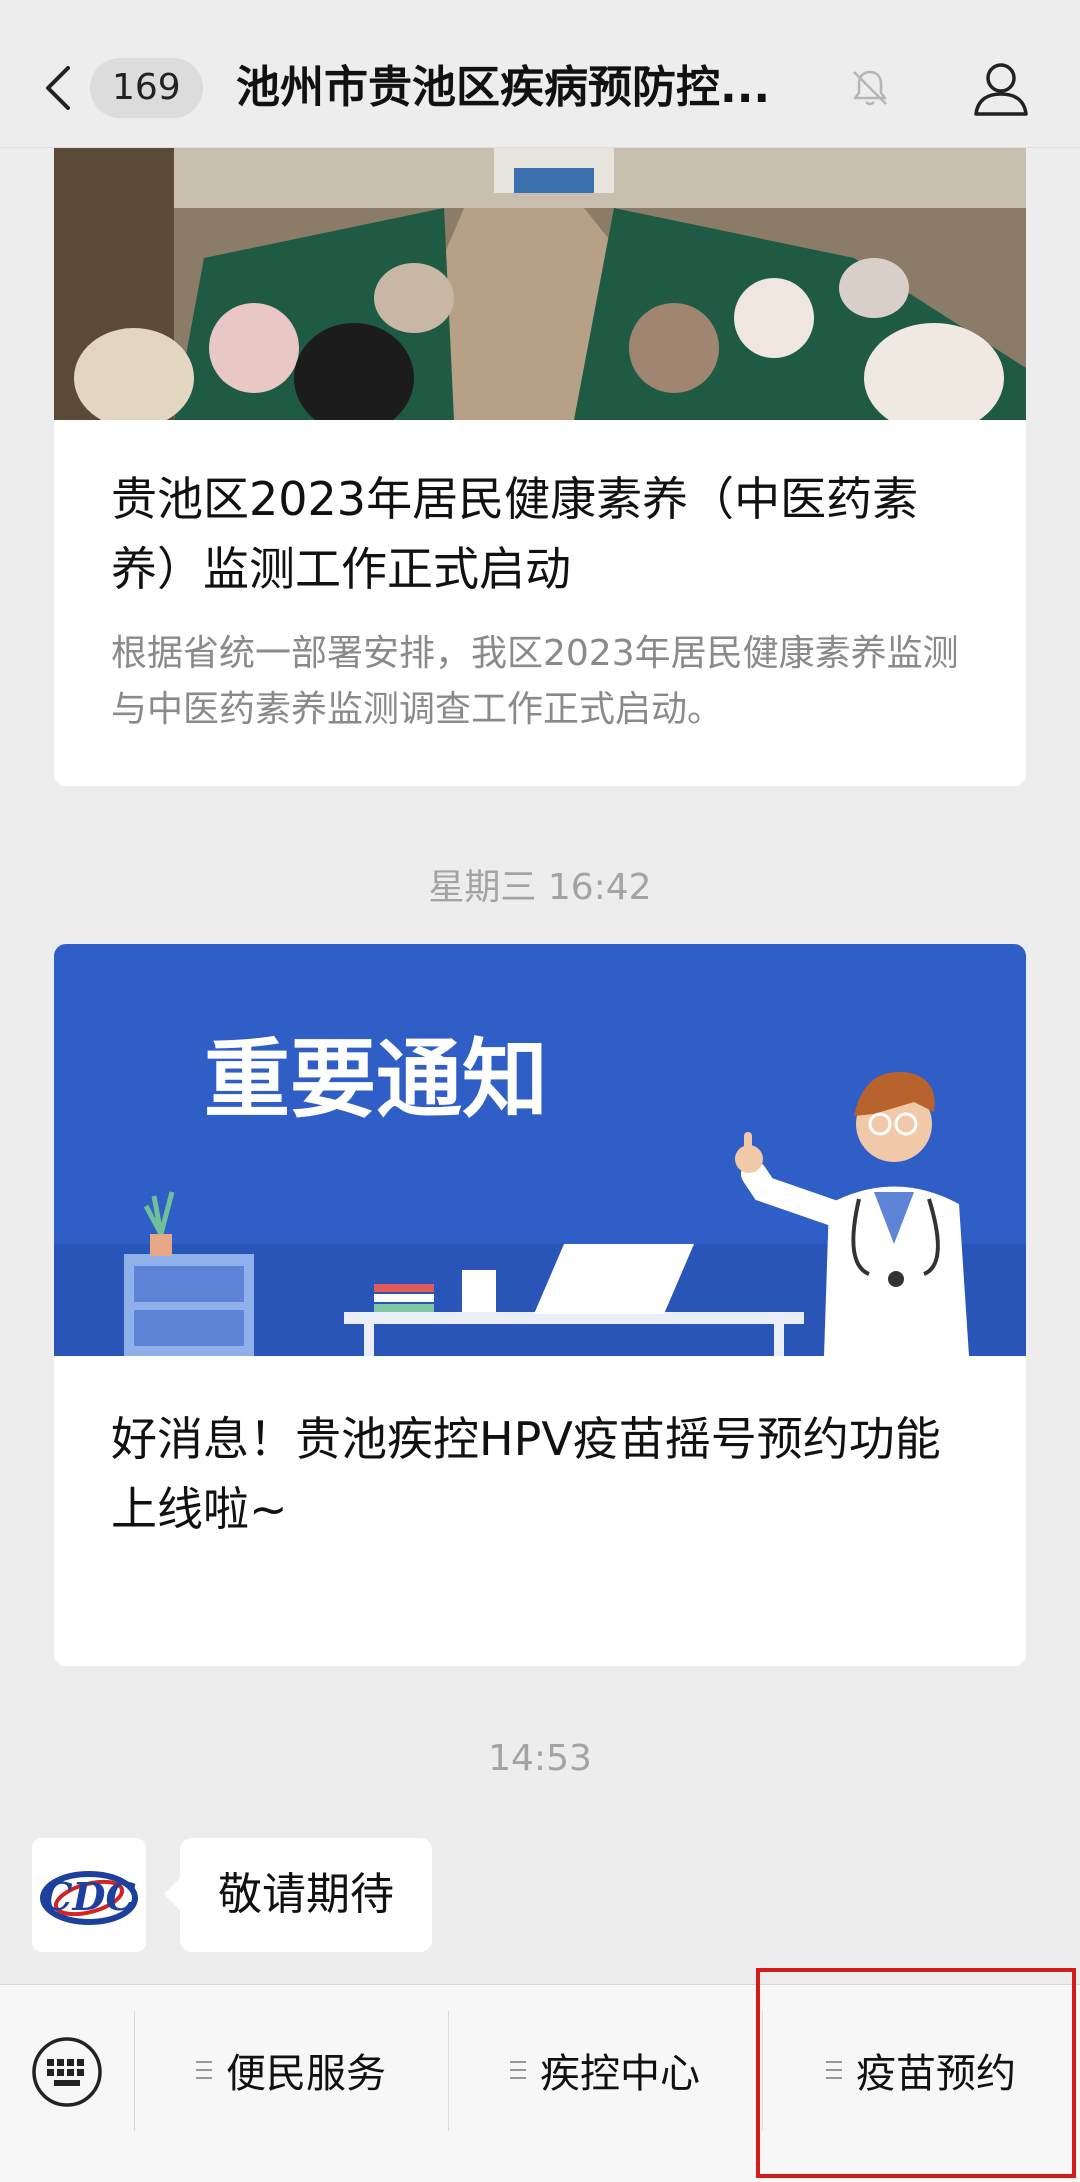 This screenshot has width=1080, height=2182. What do you see at coordinates (306, 2074) in the screenshot?
I see `menu-item-label: 便民服务` at bounding box center [306, 2074].